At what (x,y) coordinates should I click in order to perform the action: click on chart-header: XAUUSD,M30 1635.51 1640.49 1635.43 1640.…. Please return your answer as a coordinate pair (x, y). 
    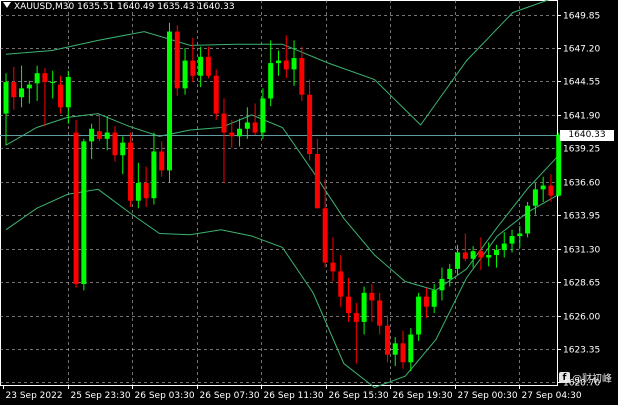
    Looking at the image, I should click on (119, 7).